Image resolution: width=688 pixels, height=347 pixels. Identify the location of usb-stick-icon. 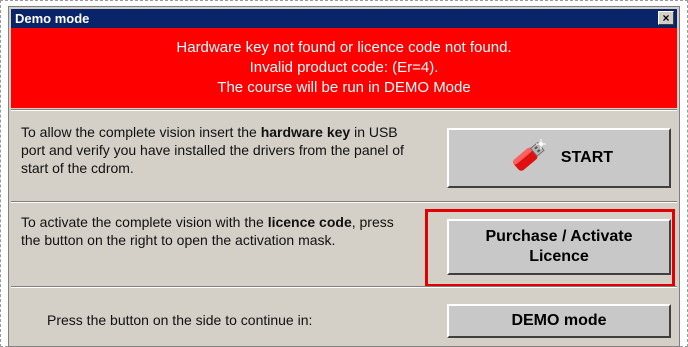
(529, 155).